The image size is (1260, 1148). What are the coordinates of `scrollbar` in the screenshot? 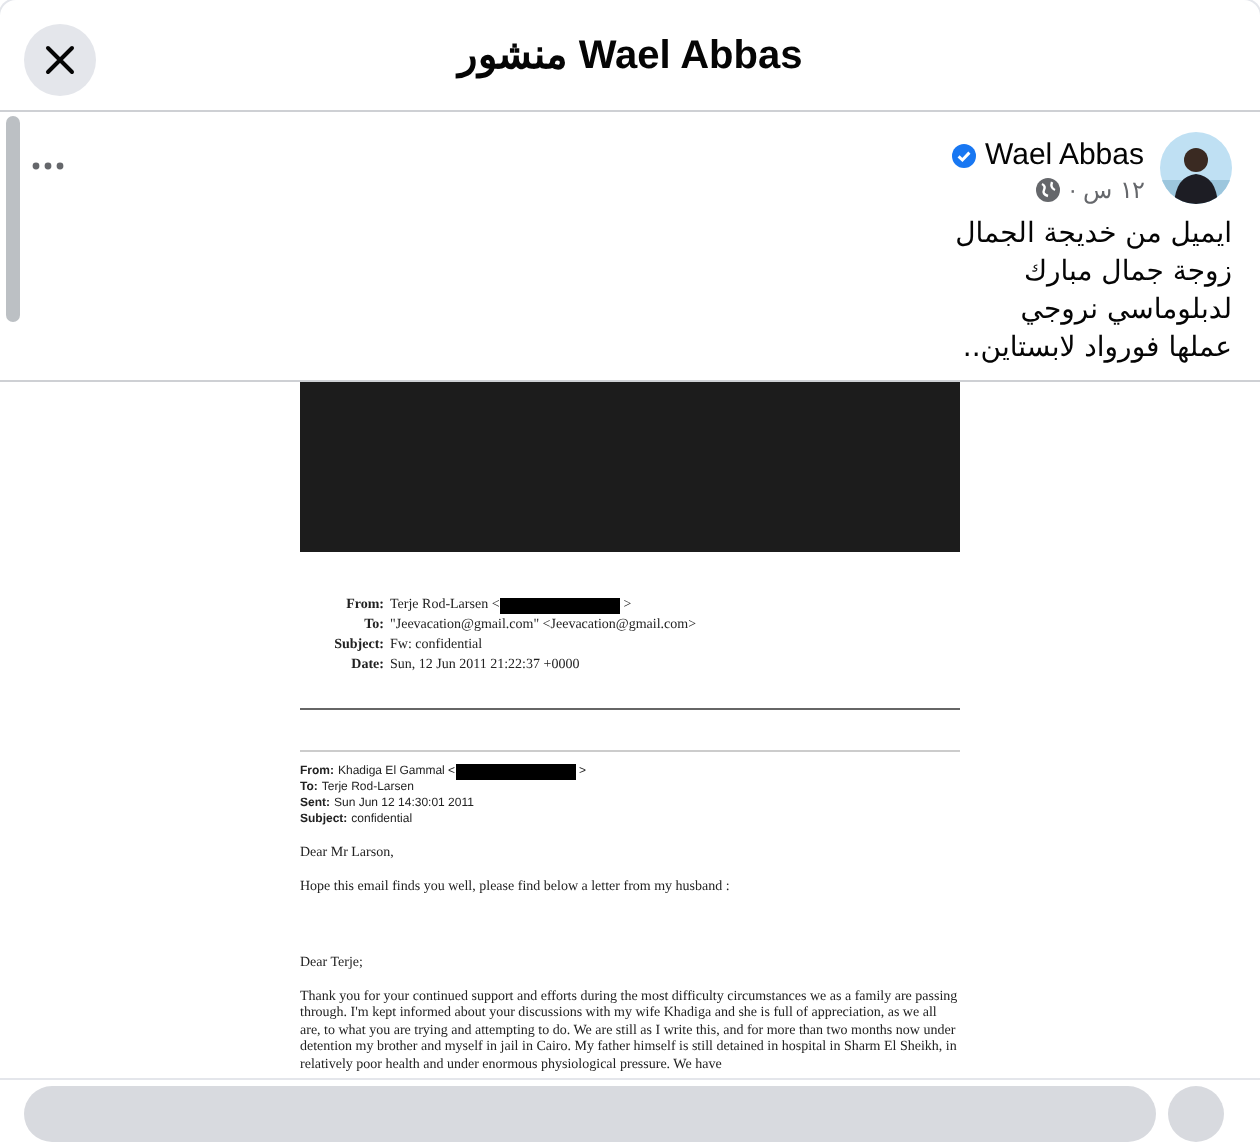 It's located at (13, 219).